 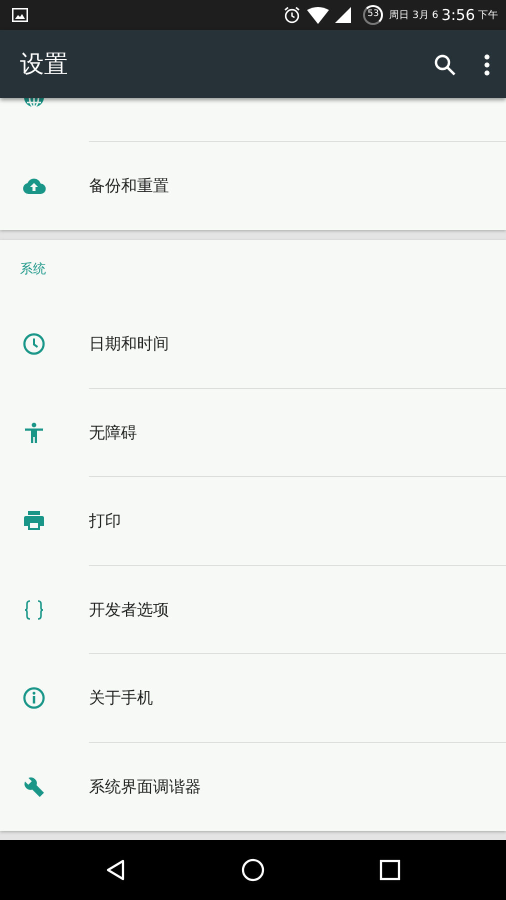 What do you see at coordinates (34, 344) in the screenshot?
I see `clock-icon` at bounding box center [34, 344].